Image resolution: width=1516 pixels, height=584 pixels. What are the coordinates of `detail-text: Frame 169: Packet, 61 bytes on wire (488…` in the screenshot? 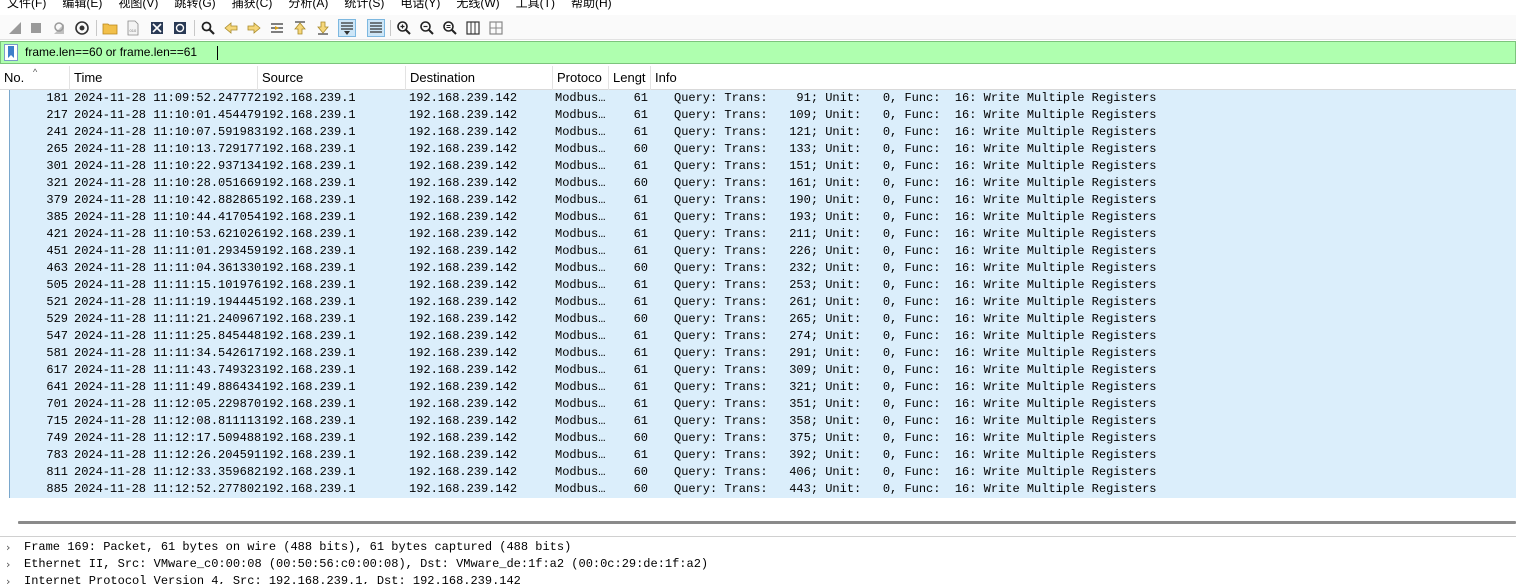 It's located at (298, 547).